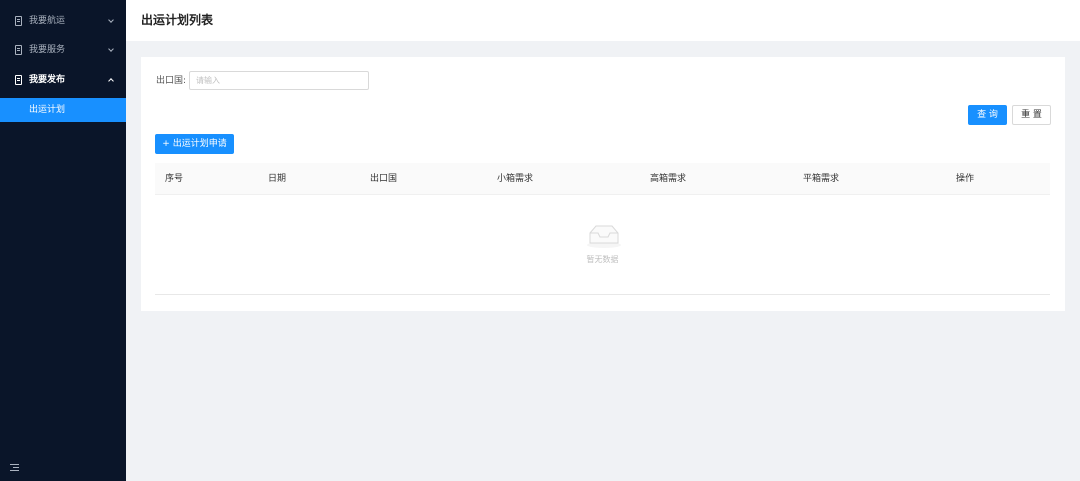  Describe the element at coordinates (668, 179) in the screenshot. I see `column-header: 高箱需求` at that location.